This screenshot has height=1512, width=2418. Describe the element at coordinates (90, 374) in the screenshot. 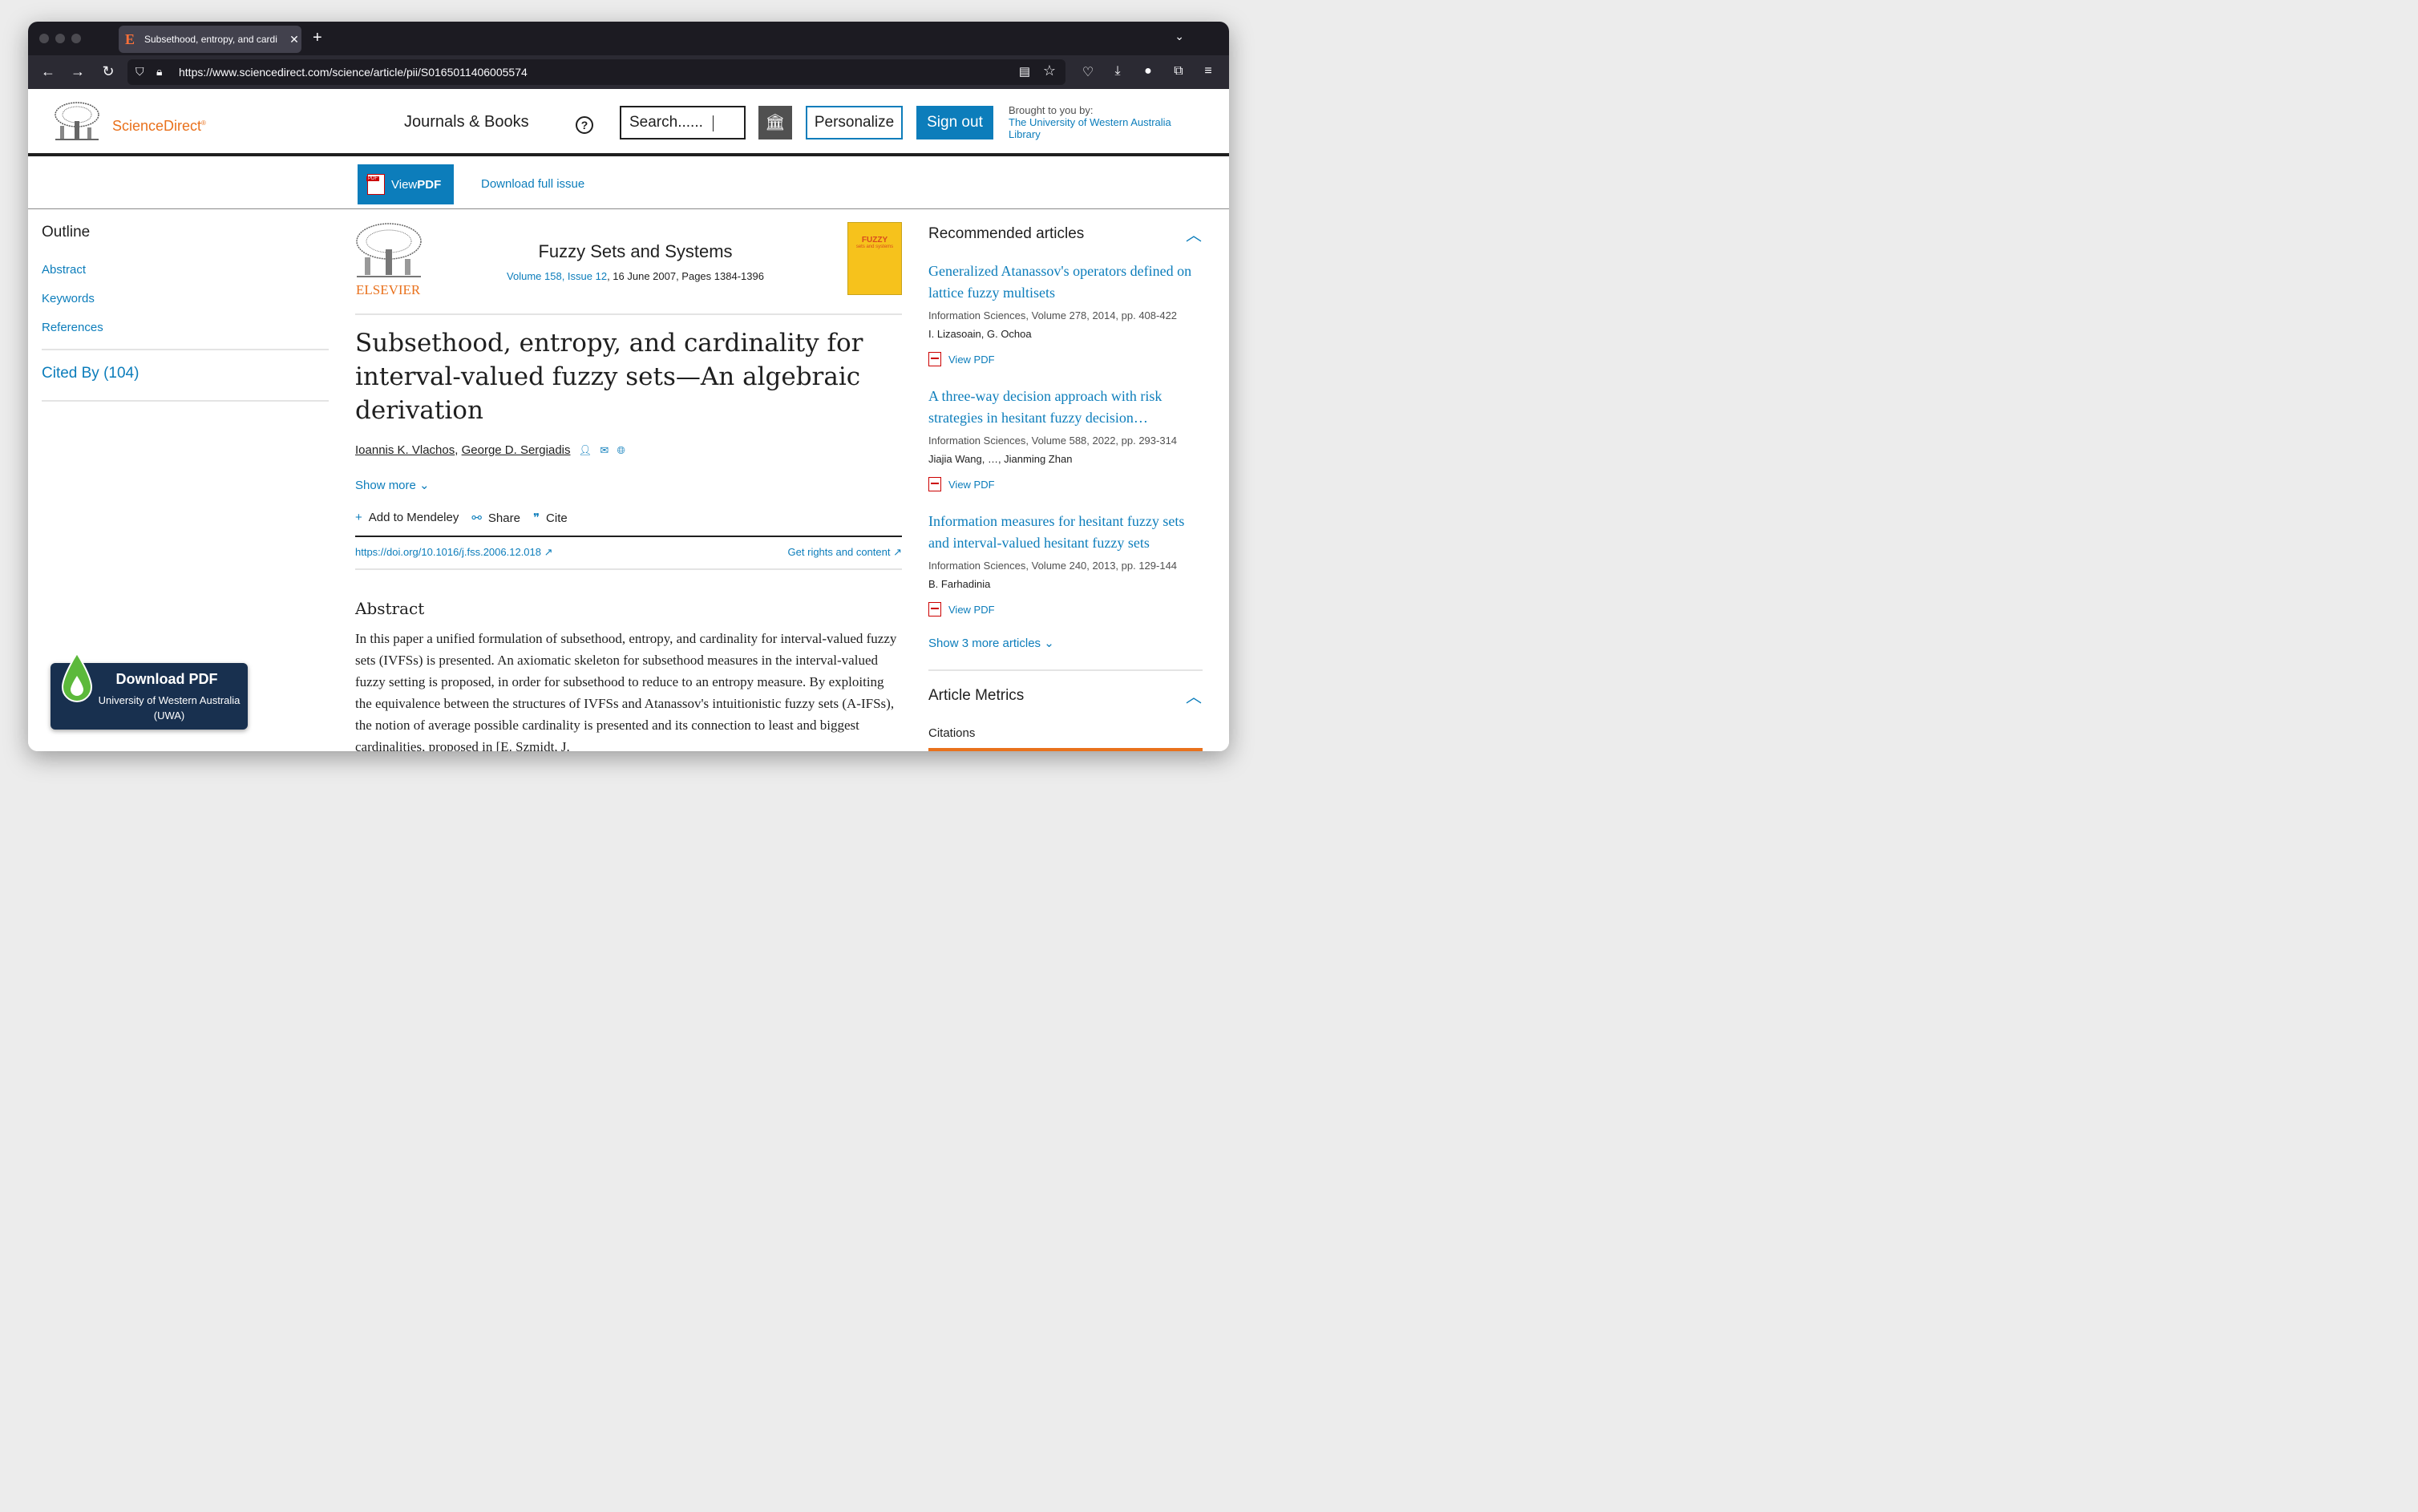

I see `cited-by-link: Cited By (104)` at that location.